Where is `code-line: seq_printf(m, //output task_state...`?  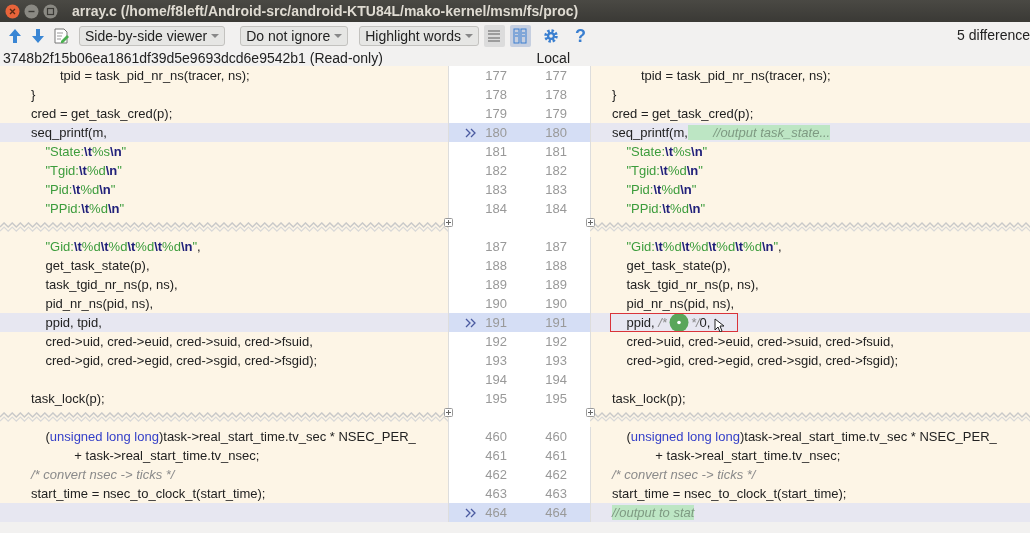 code-line: seq_printf(m, //output task_state... is located at coordinates (721, 132).